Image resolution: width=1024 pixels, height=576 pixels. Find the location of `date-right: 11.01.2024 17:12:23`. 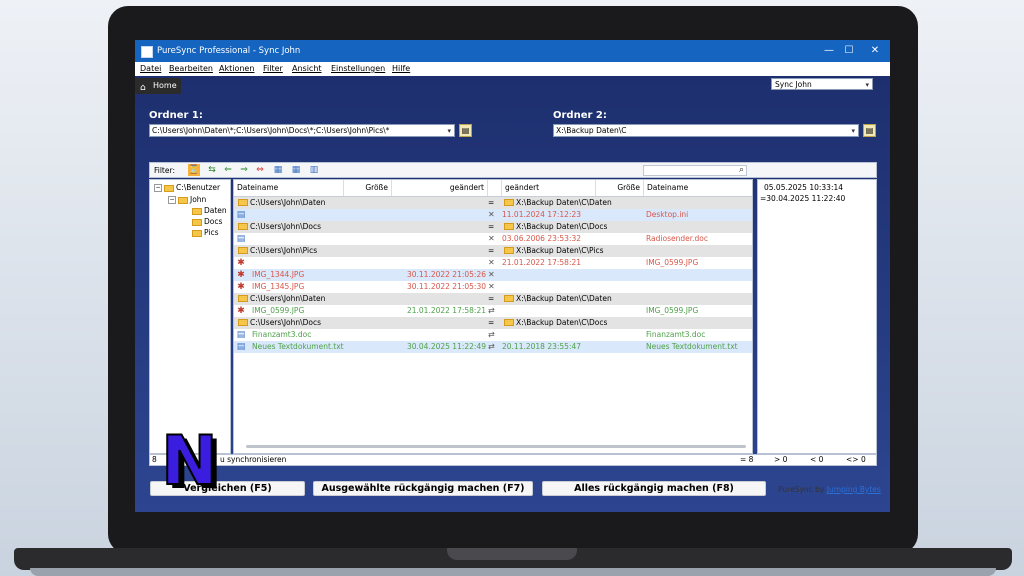

date-right: 11.01.2024 17:12:23 is located at coordinates (542, 214).